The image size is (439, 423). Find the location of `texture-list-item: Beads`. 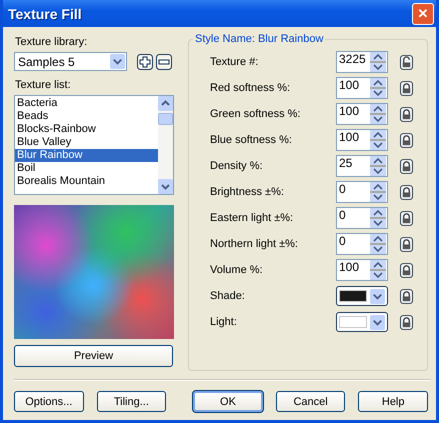

texture-list-item: Beads is located at coordinates (86, 116).